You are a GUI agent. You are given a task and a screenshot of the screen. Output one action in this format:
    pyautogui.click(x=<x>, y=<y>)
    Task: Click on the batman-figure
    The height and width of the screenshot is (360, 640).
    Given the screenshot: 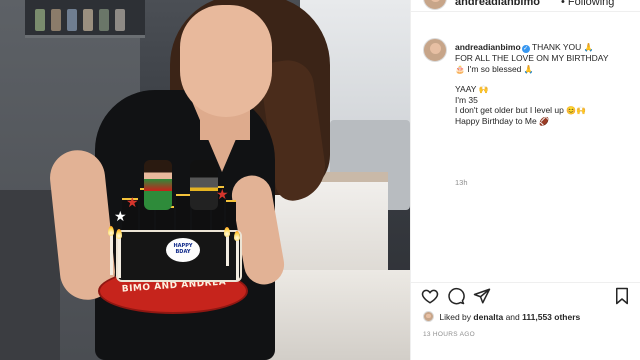 What is the action you would take?
    pyautogui.click(x=204, y=185)
    